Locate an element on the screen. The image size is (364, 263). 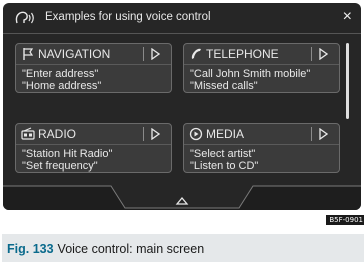
example-line: "Enter address" is located at coordinates (60, 74).